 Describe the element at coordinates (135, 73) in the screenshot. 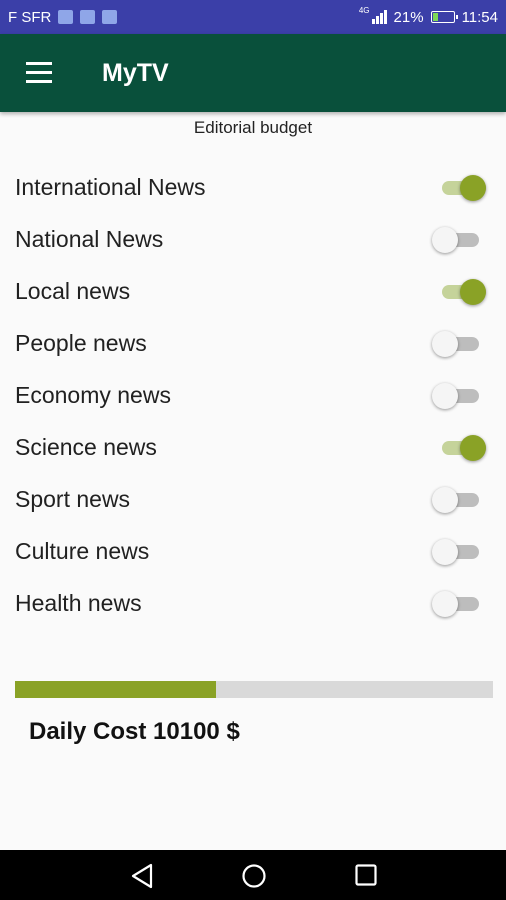

I see `app-title: MyTV` at that location.